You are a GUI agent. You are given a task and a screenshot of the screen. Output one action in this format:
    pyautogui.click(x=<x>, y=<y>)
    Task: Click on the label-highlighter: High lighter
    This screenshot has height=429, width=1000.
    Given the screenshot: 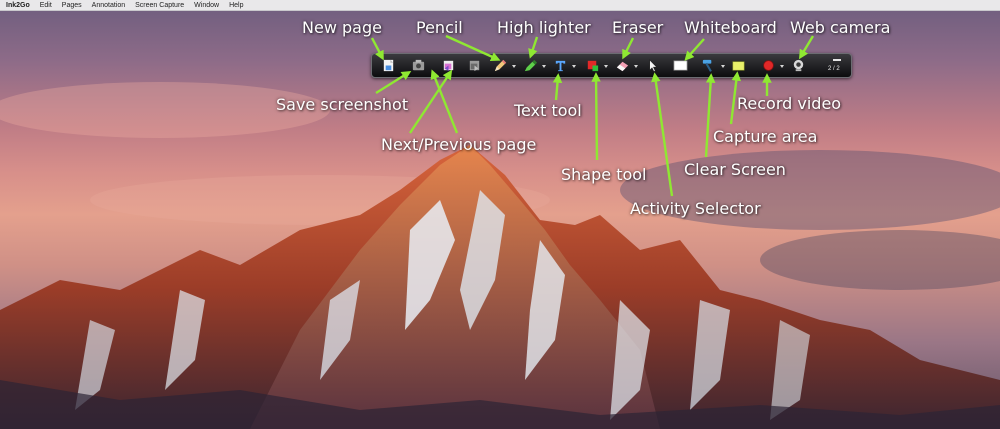 What is the action you would take?
    pyautogui.click(x=544, y=27)
    